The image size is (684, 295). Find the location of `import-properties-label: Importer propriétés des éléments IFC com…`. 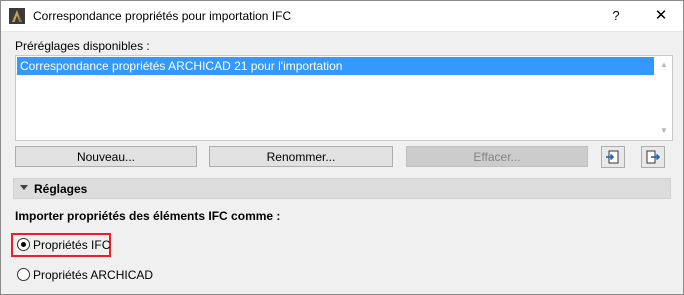

import-properties-label: Importer propriétés des éléments IFC com… is located at coordinates (148, 216).